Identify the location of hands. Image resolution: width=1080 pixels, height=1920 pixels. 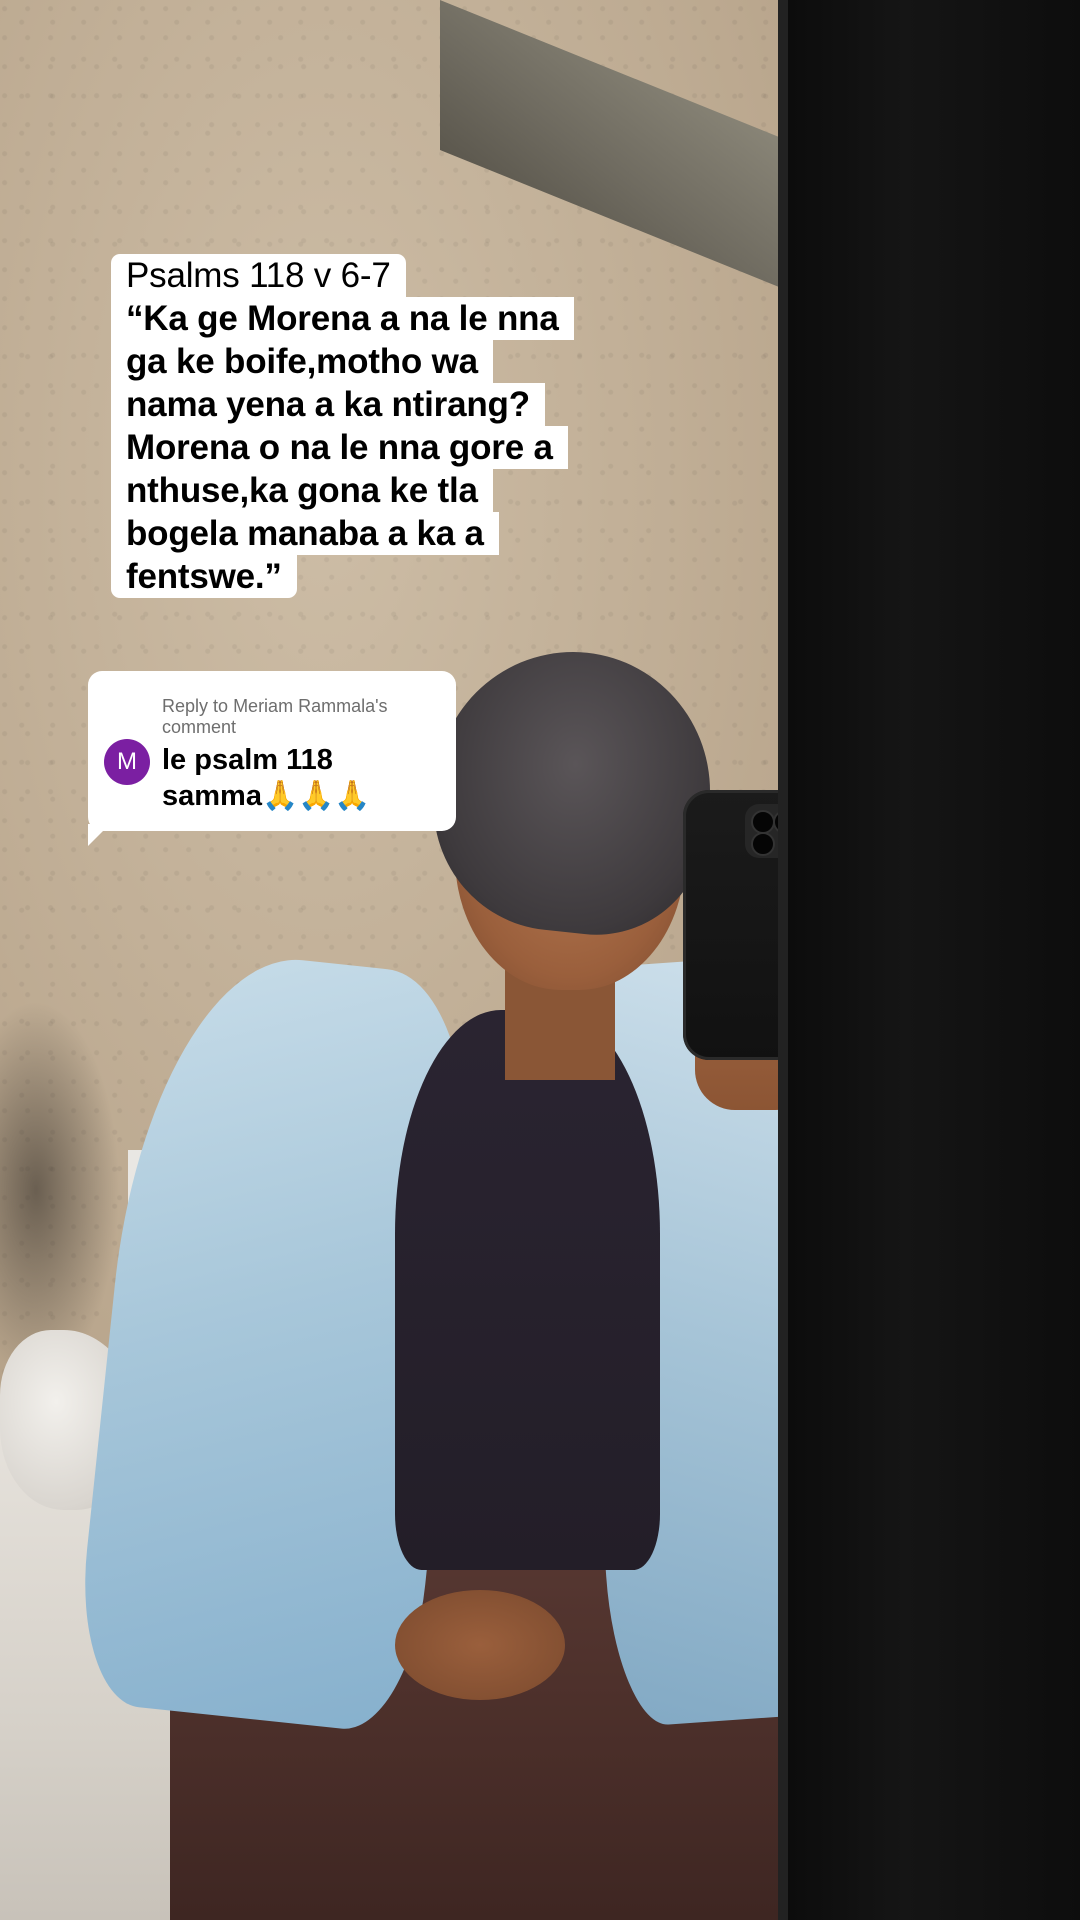
(480, 1645).